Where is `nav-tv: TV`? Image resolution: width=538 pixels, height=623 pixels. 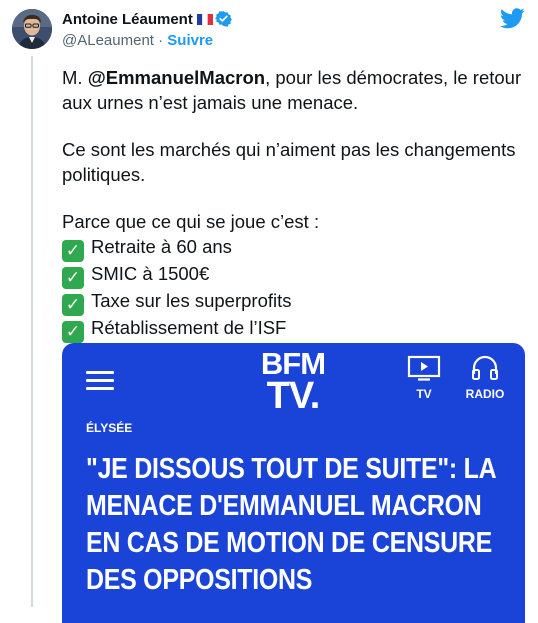 nav-tv: TV is located at coordinates (424, 378).